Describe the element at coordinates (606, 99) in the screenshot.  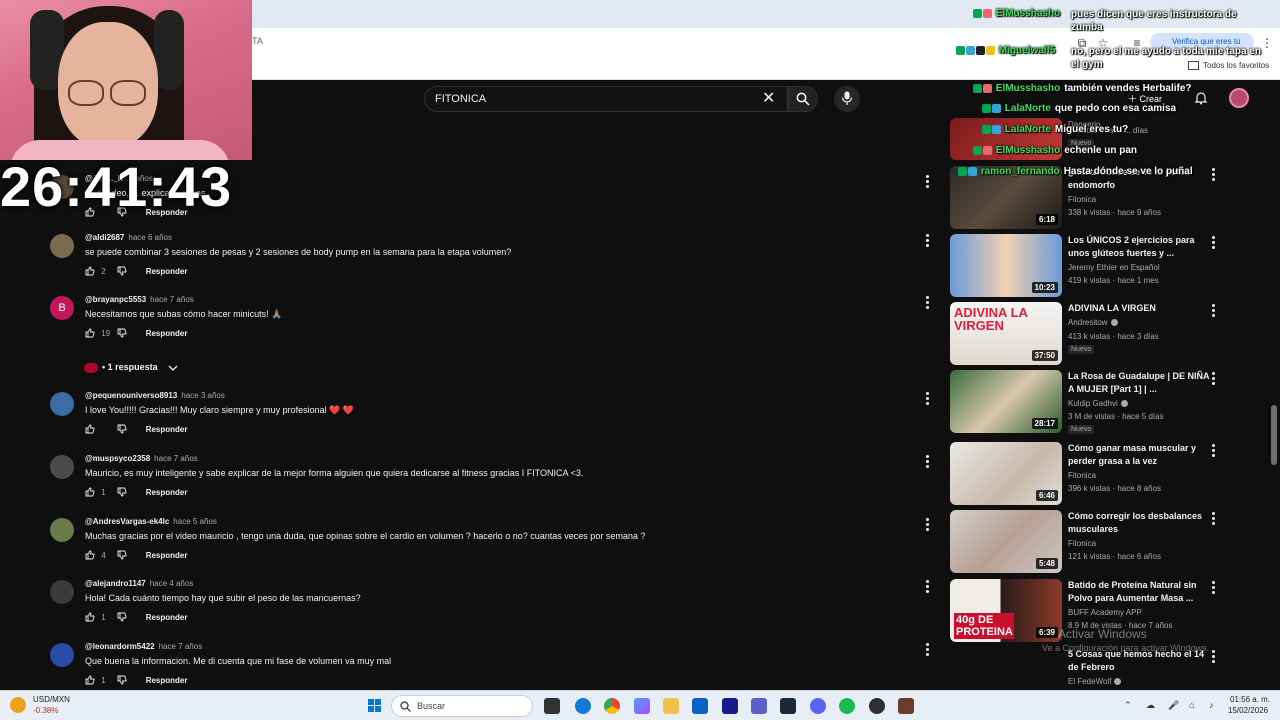
I see `search-input: FITONICA` at that location.